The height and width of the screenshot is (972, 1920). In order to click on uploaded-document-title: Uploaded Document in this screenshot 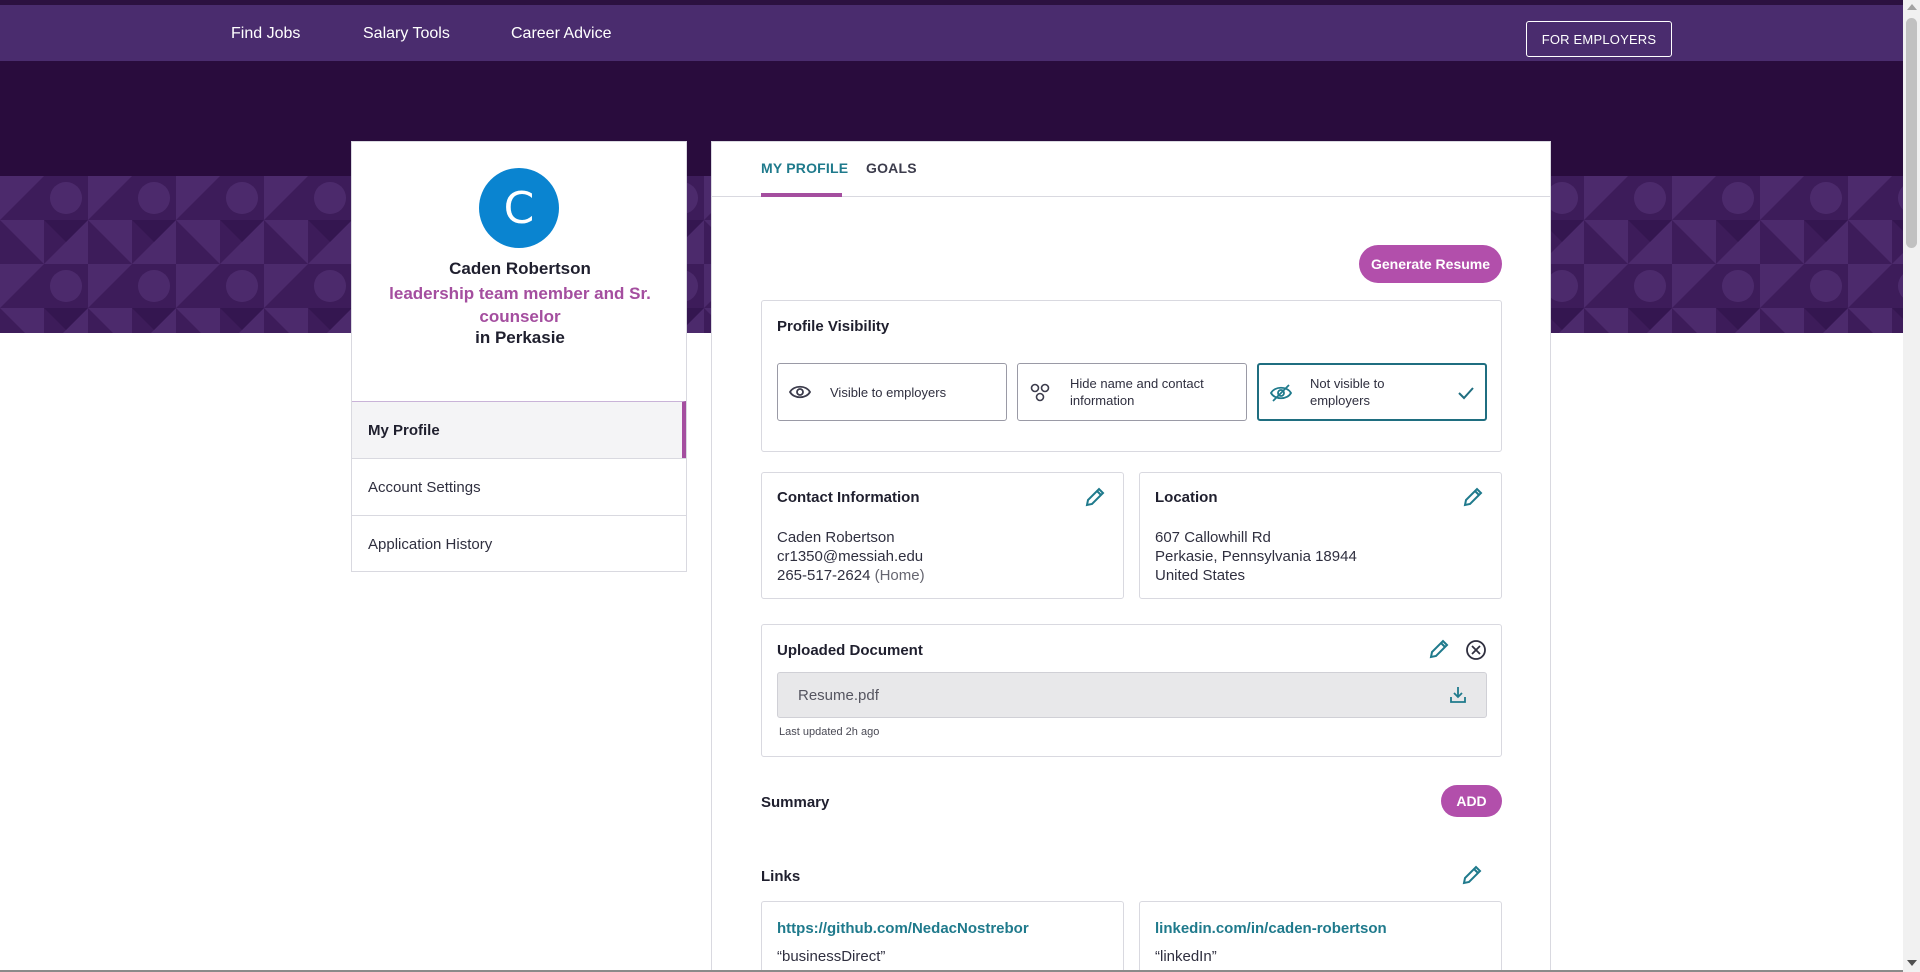, I will do `click(850, 650)`.